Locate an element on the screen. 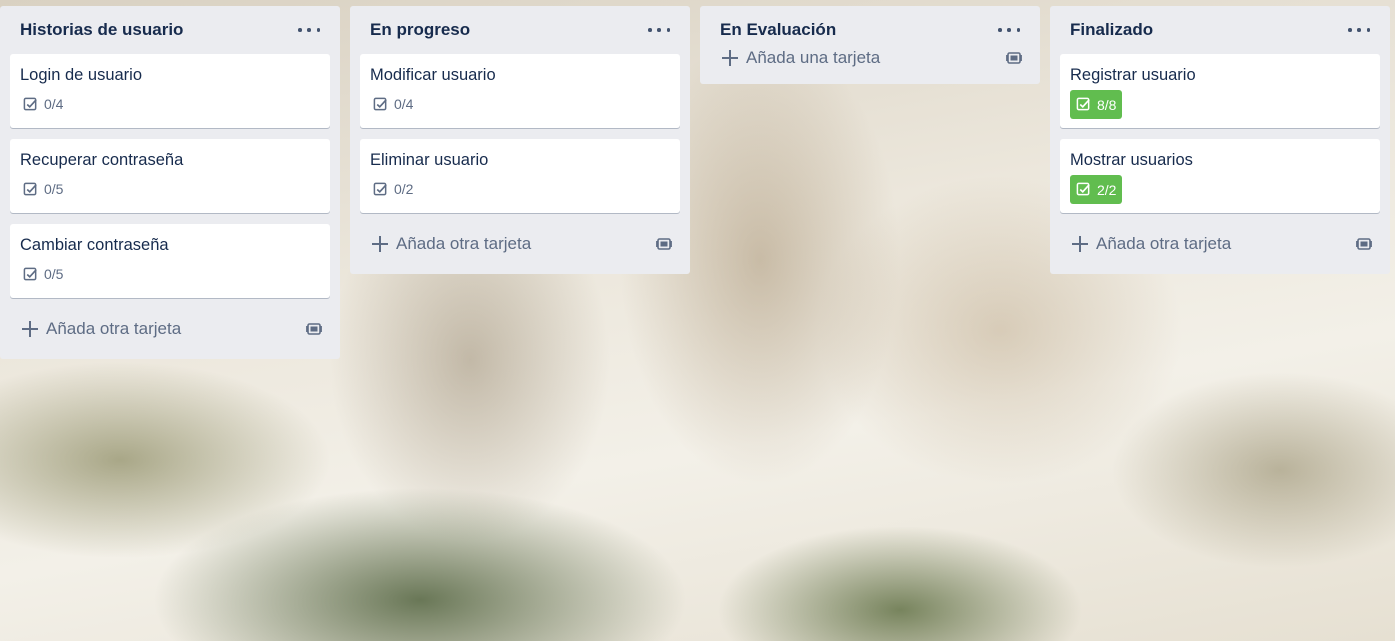 This screenshot has height=641, width=1395. checklist-badge: 0/2 is located at coordinates (393, 189).